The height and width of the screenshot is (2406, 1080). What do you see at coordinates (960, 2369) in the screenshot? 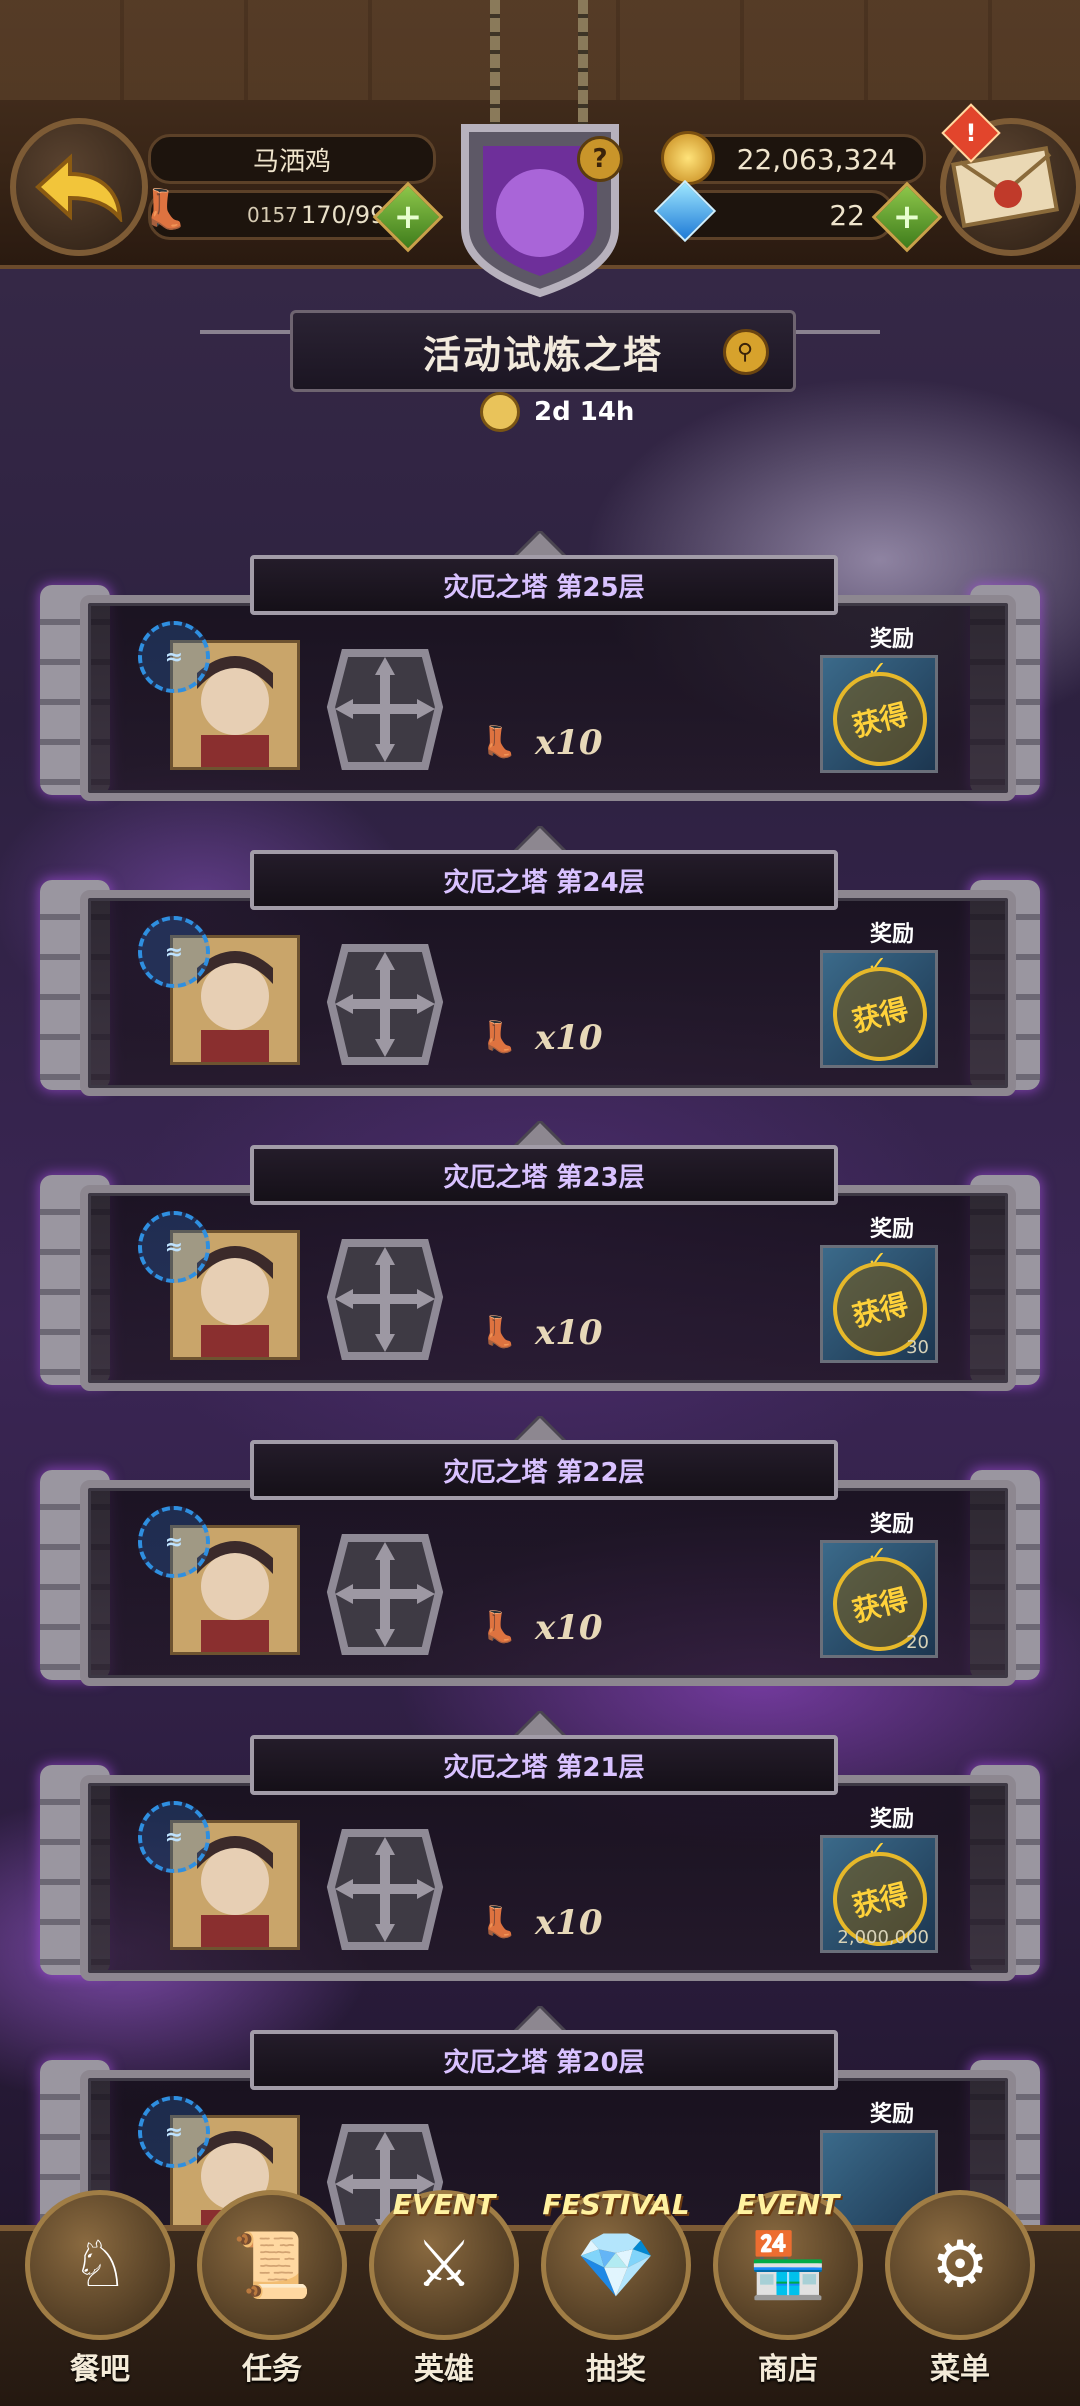
I see `nav-label: 菜单` at bounding box center [960, 2369].